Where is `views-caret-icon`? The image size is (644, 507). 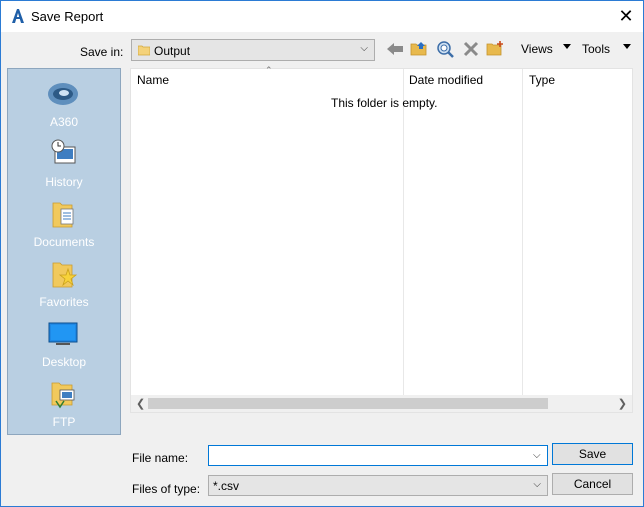
views-caret-icon is located at coordinates (567, 46).